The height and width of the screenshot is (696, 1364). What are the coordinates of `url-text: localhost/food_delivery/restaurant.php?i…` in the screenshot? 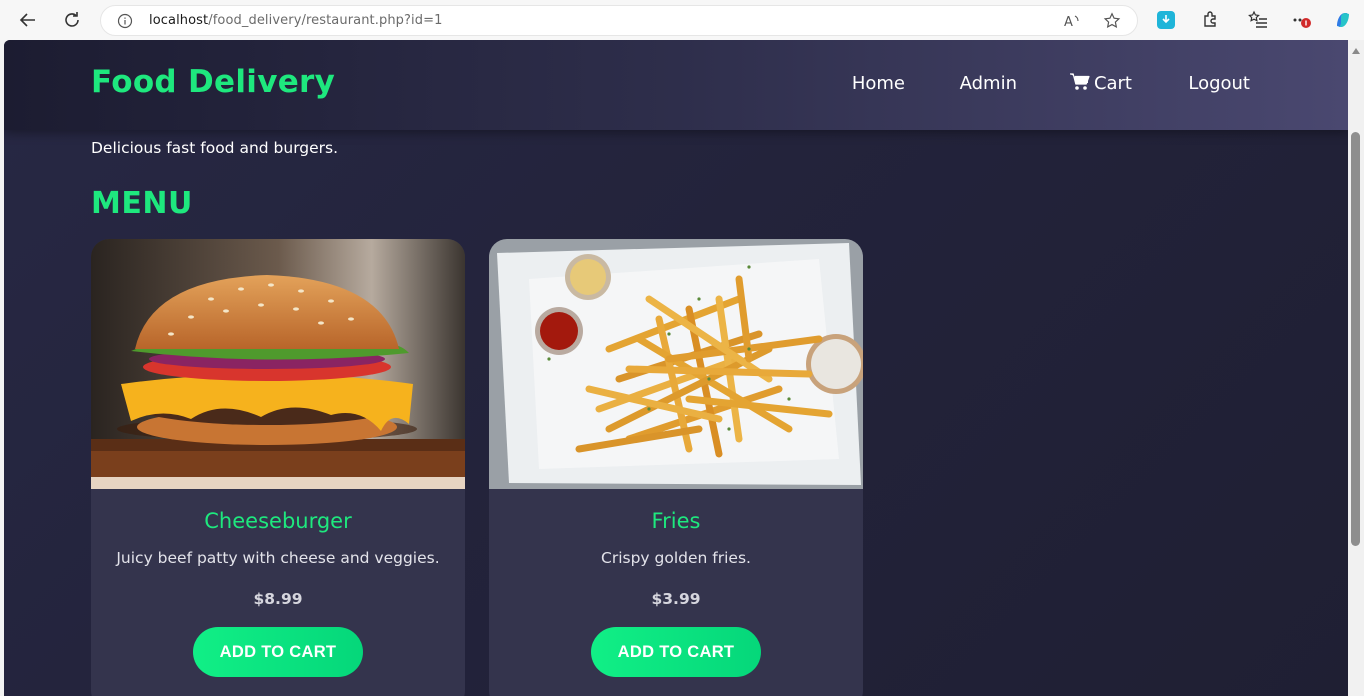 It's located at (295, 20).